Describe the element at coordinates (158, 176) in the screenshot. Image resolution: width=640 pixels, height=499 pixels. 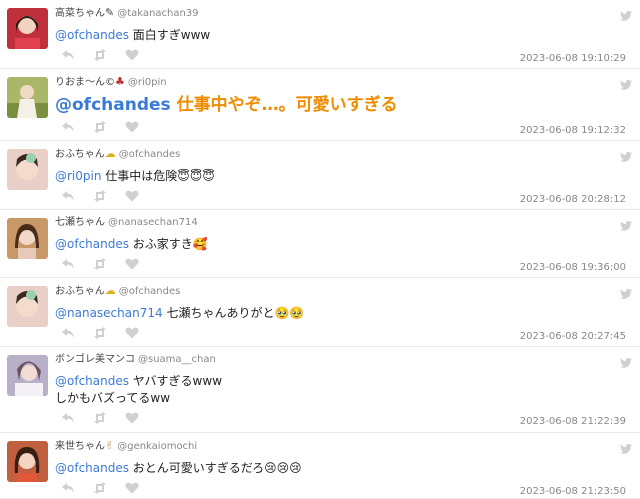
I see `tweet-body: 仕事中は危険😇😇😇` at that location.